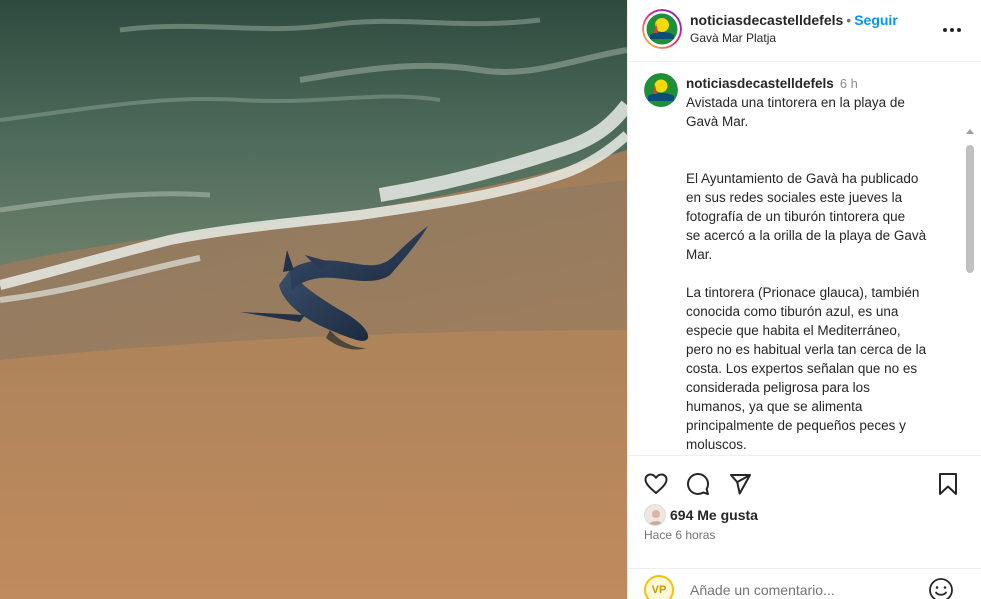 The width and height of the screenshot is (981, 599). Describe the element at coordinates (802, 178) in the screenshot. I see `caption-para1-line: El Ayuntamiento de Gavà ha publicado` at that location.